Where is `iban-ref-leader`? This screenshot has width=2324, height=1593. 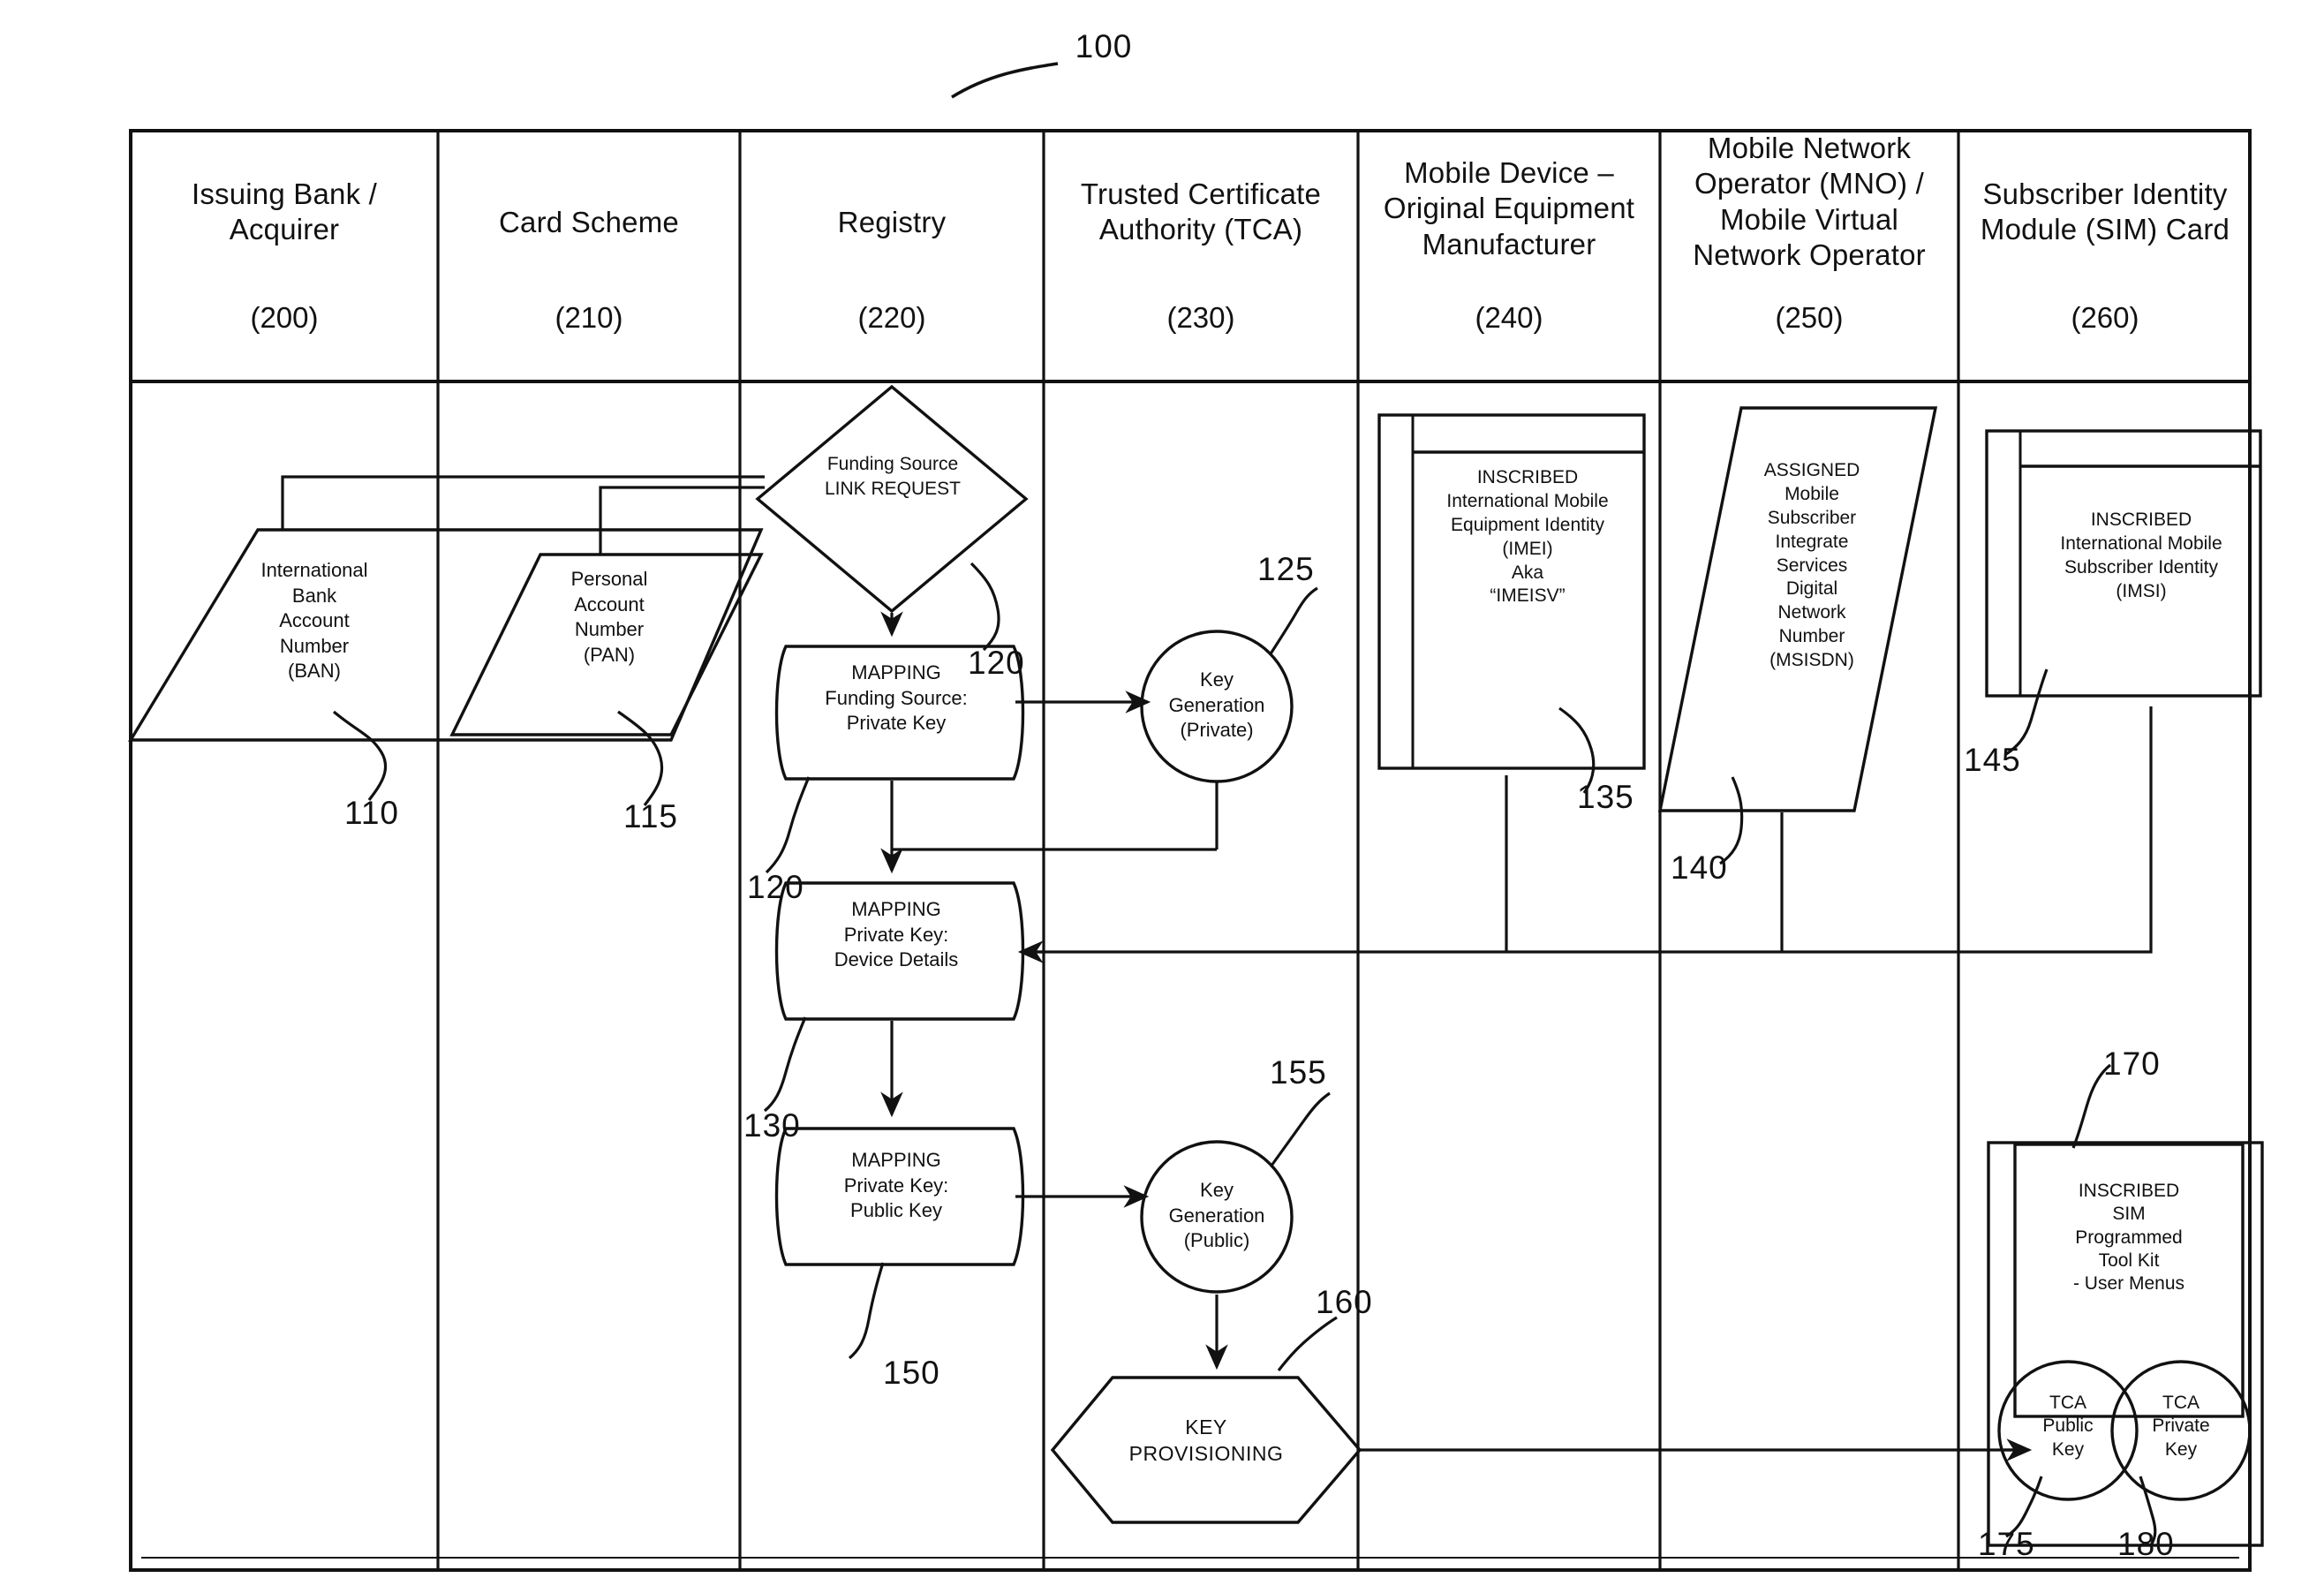 iban-ref-leader is located at coordinates (360, 756).